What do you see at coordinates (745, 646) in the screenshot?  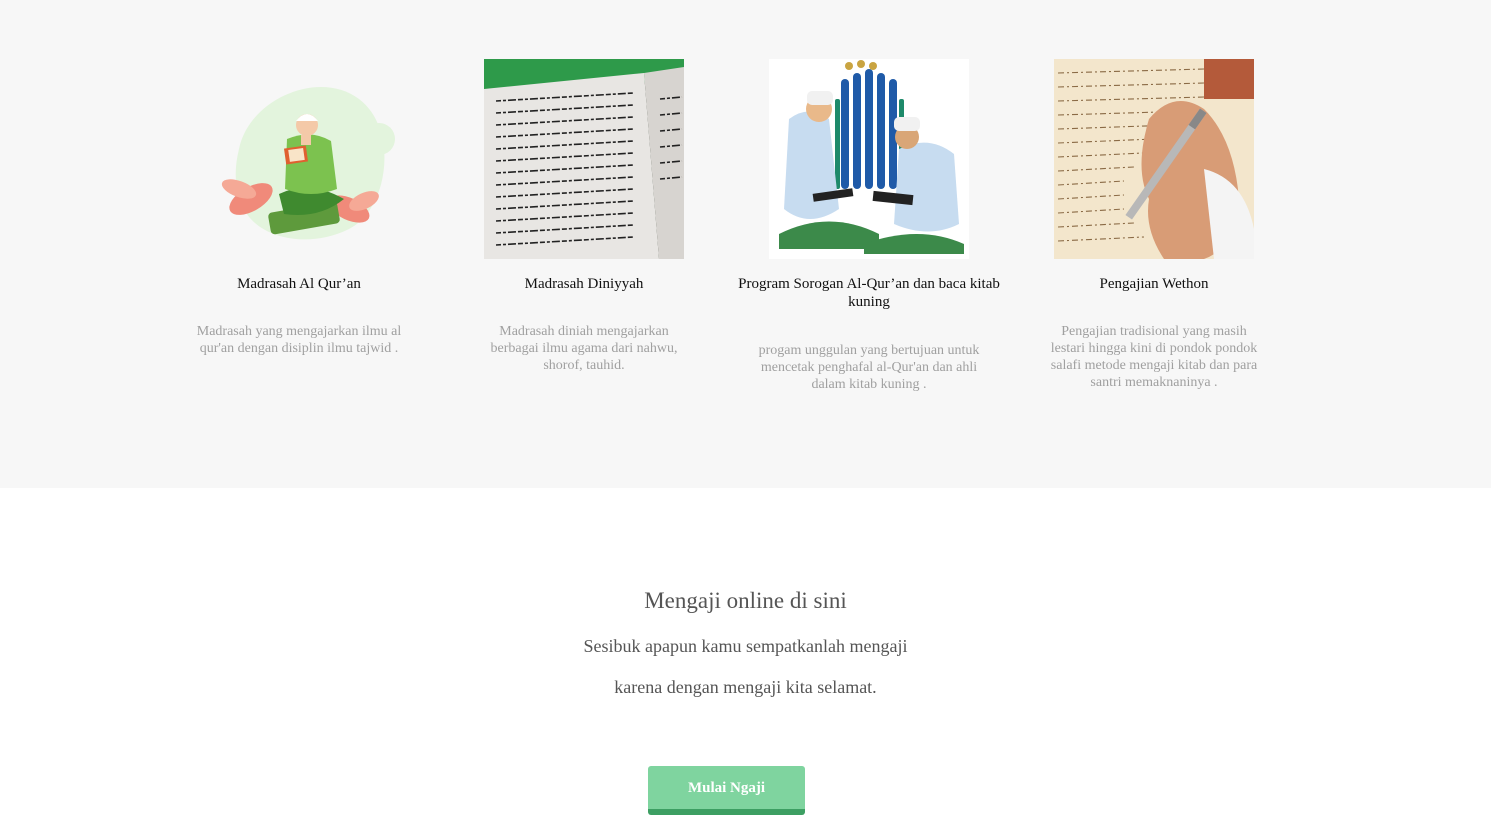 I see `cta-text-line-1: Sesibuk apapun kamu sempatkanlah mengaji` at bounding box center [745, 646].